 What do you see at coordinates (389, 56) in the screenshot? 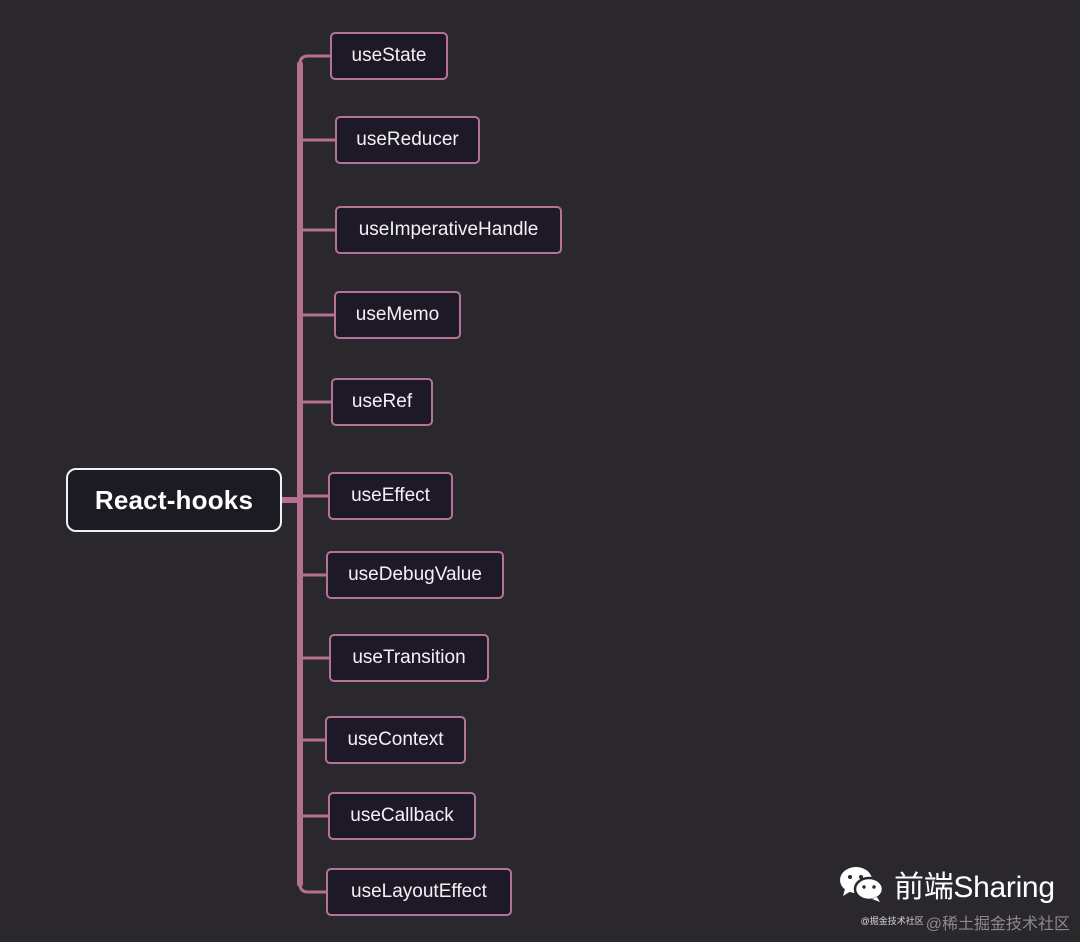
I see `hook-node-usestate: useState` at bounding box center [389, 56].